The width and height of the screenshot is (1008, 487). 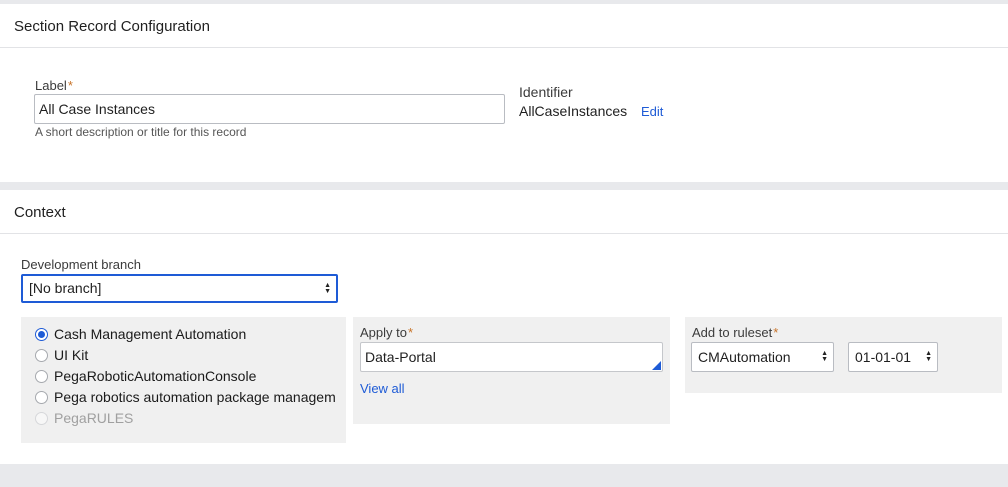 What do you see at coordinates (883, 357) in the screenshot?
I see `ruleset-version-value: 01-01-01` at bounding box center [883, 357].